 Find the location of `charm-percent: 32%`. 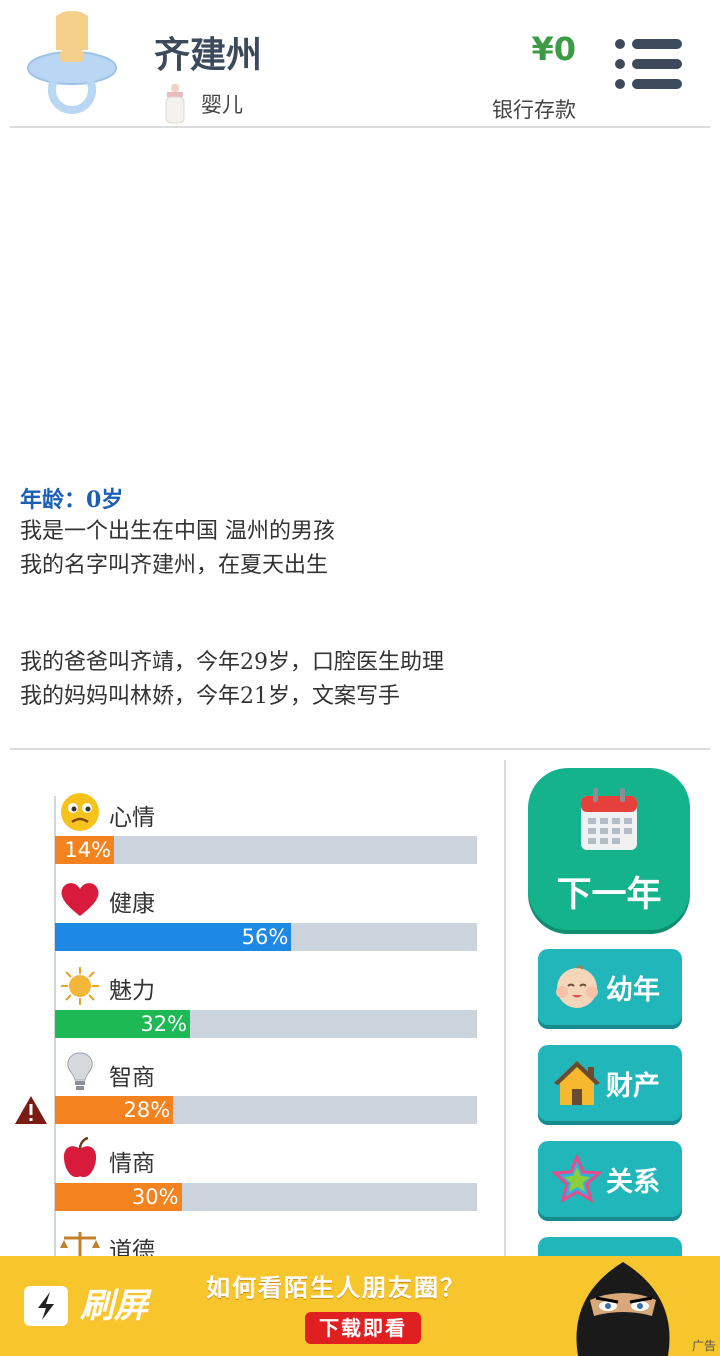

charm-percent: 32% is located at coordinates (164, 1024).